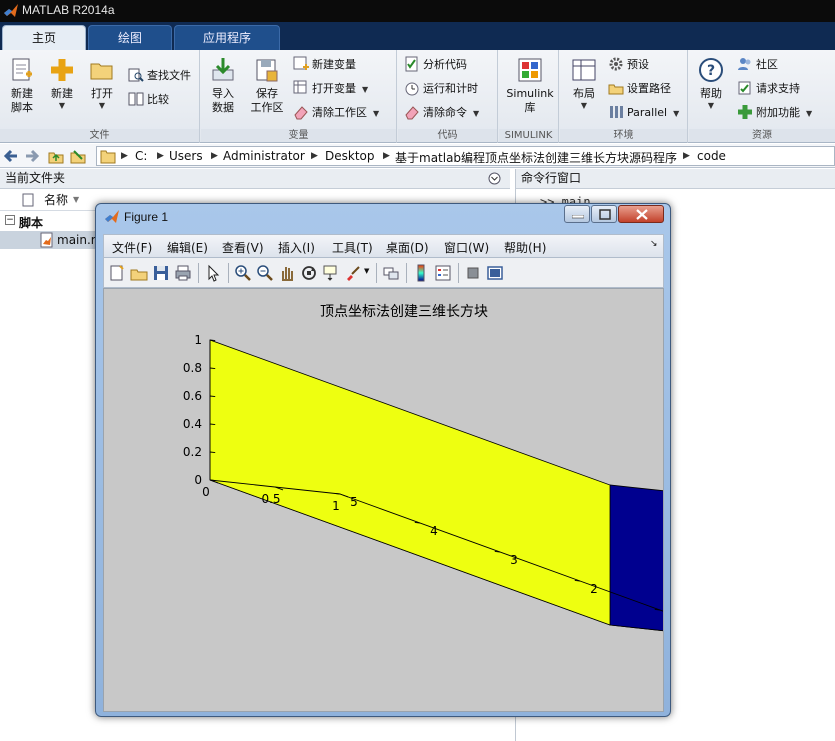 This screenshot has width=835, height=741. I want to click on tab-home: 主页, so click(44, 37).